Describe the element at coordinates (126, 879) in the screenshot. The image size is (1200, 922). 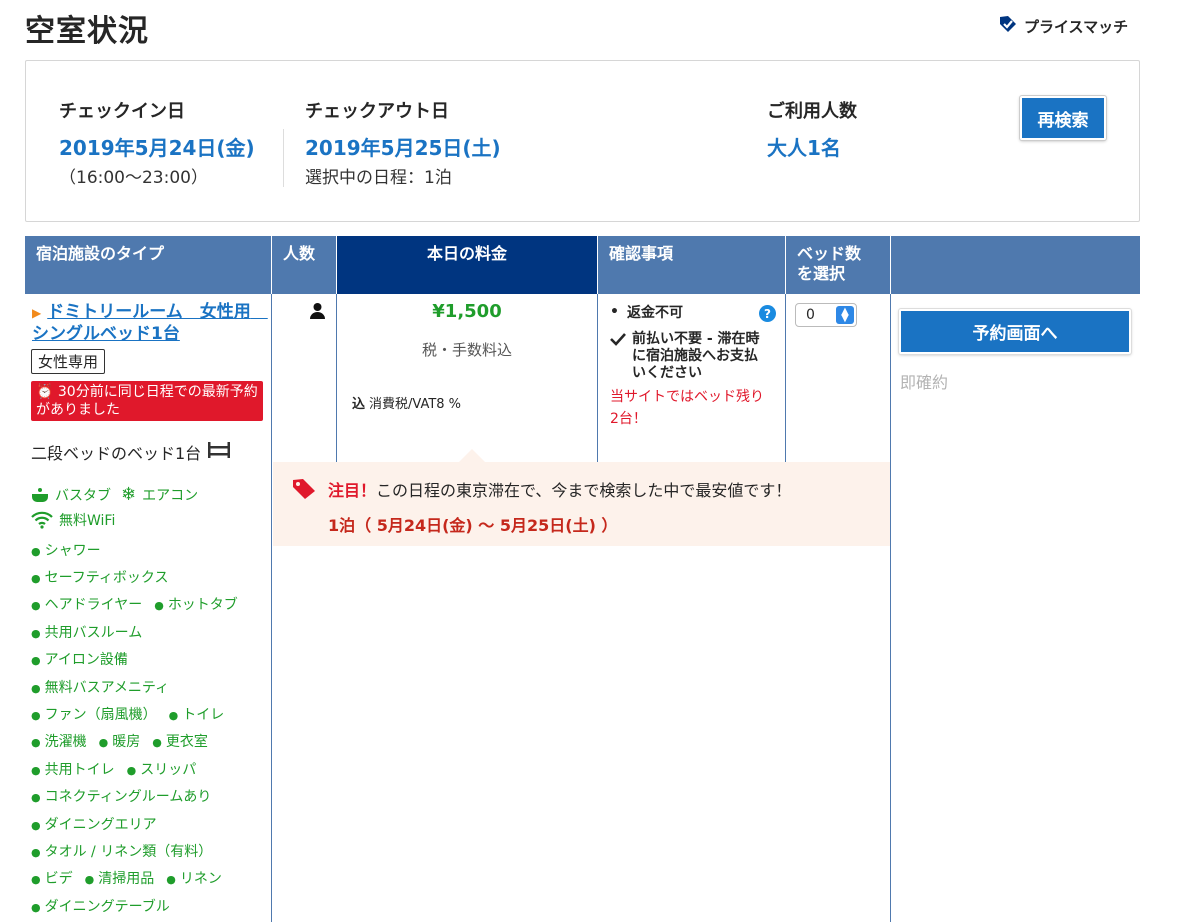
I see `list-item: ● ビデ ● 清掃用品 ● リネン` at that location.